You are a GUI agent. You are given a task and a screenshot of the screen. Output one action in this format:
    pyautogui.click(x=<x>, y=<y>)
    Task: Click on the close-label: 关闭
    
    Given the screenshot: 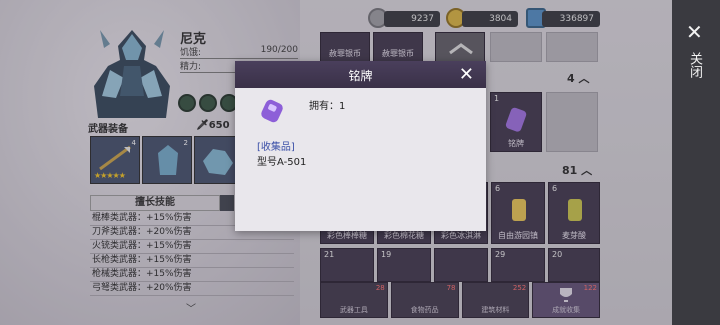 What is the action you would take?
    pyautogui.click(x=694, y=65)
    